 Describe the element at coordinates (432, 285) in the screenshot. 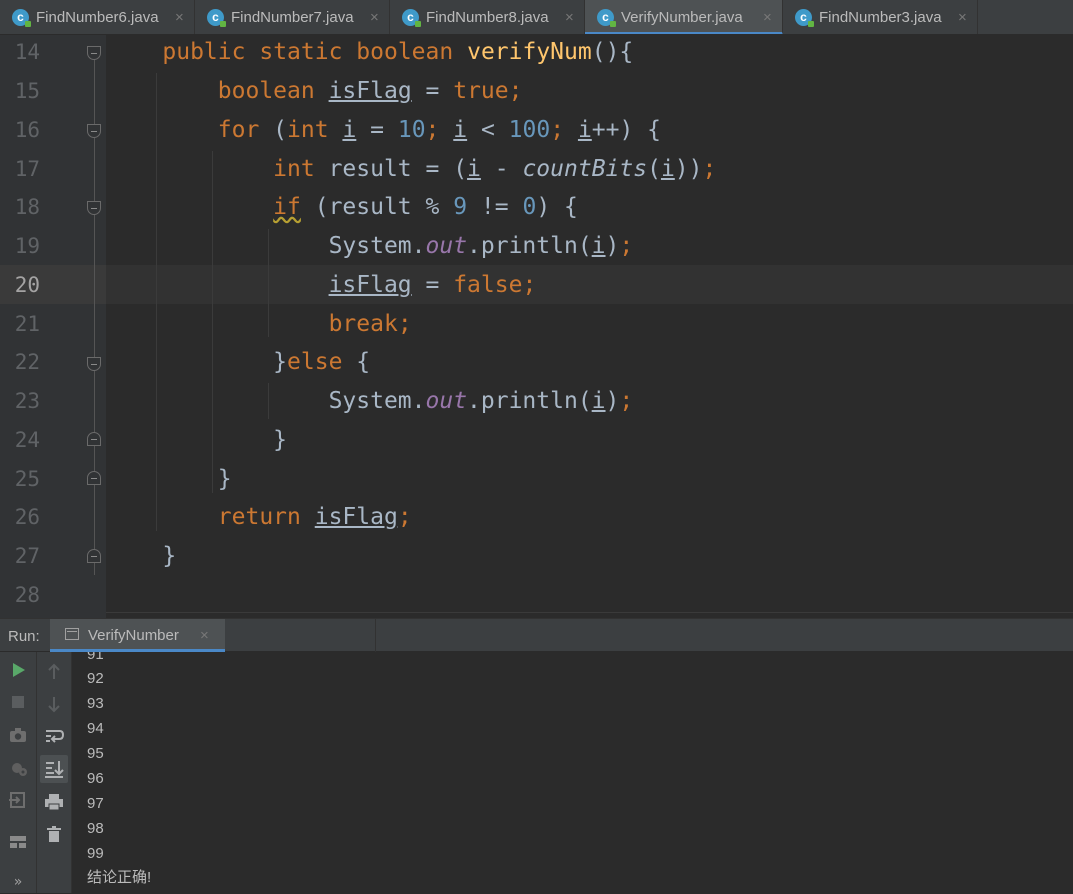

I see `code-line-current: isFlag = false;` at that location.